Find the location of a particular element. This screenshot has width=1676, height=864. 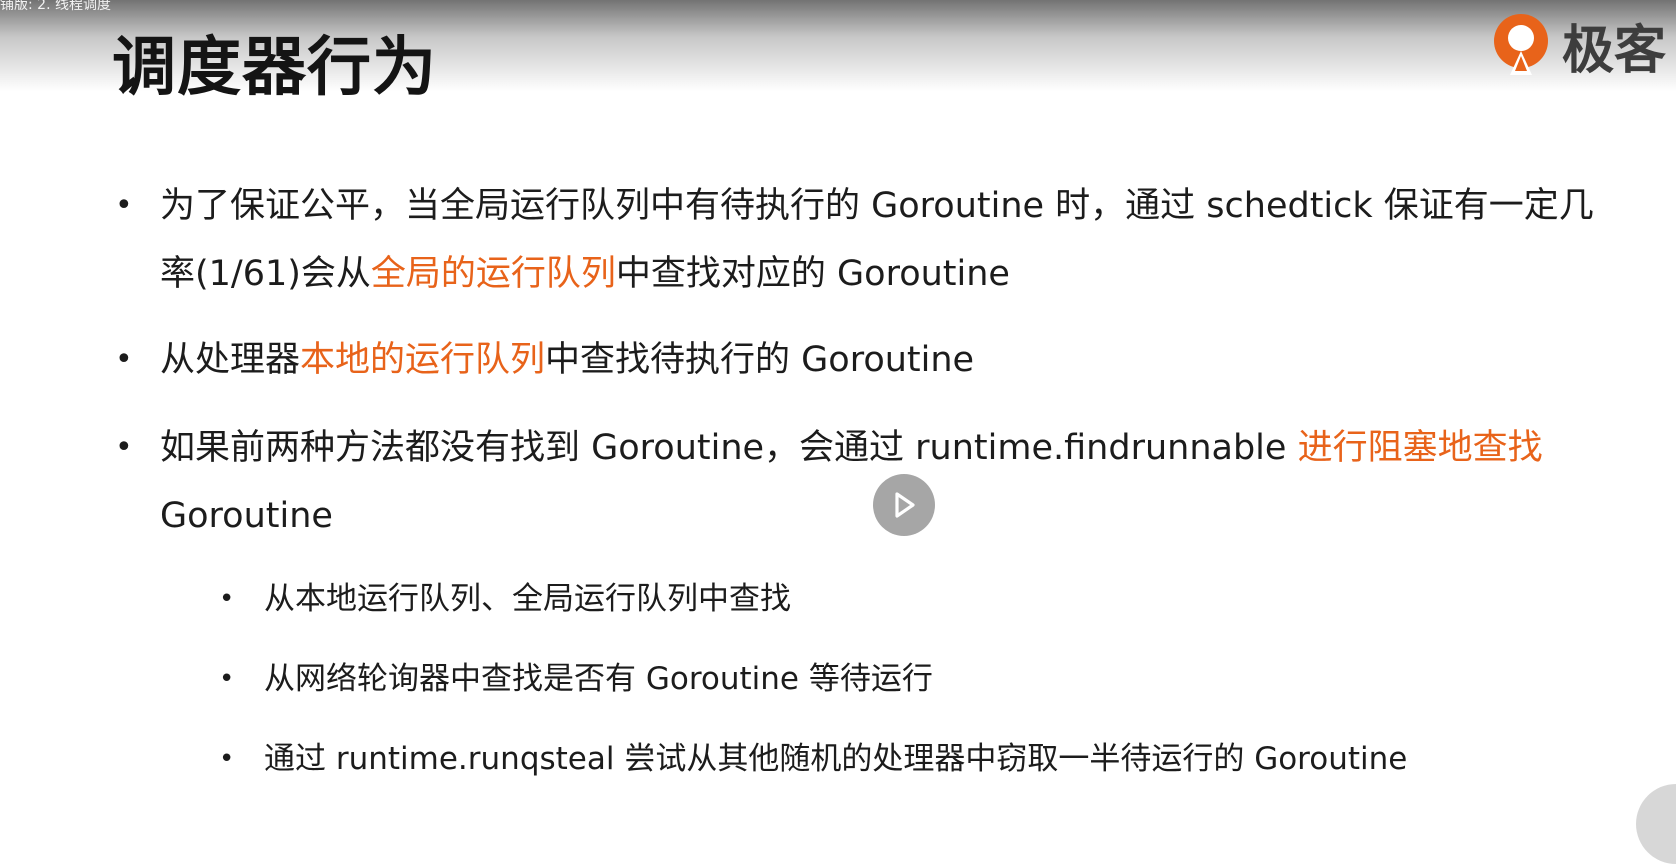

video-caption: 铺版: 2. 线程调度 is located at coordinates (55, 6).